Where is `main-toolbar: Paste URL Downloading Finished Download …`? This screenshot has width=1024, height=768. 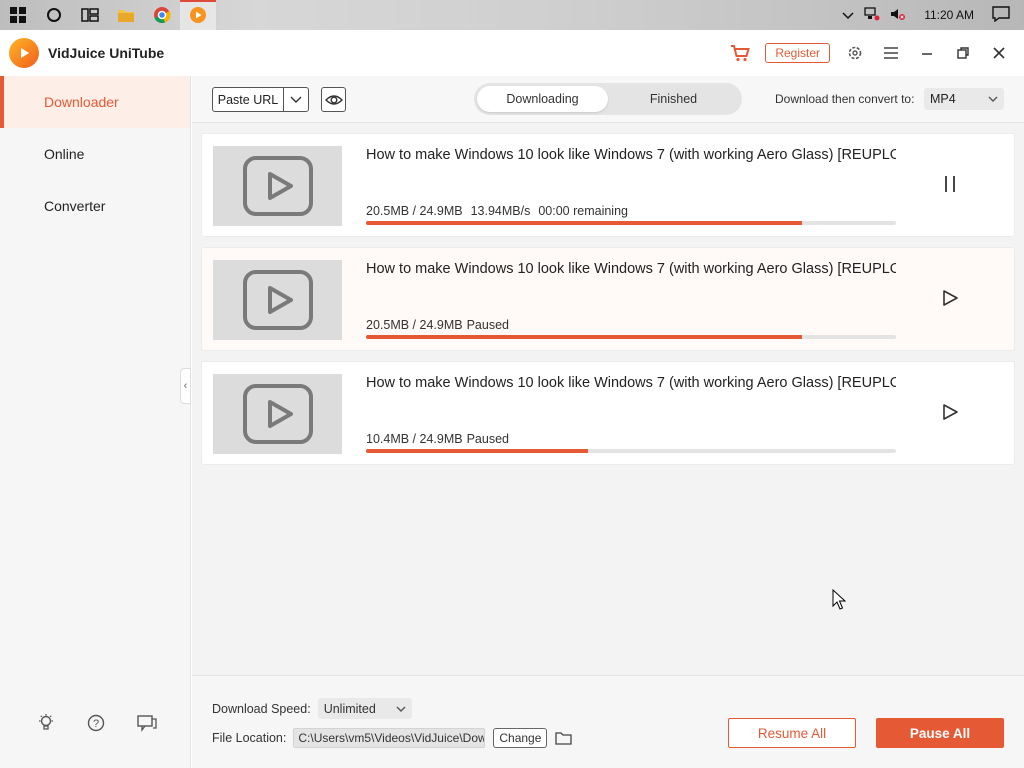
main-toolbar: Paste URL Downloading Finished Download … is located at coordinates (608, 99).